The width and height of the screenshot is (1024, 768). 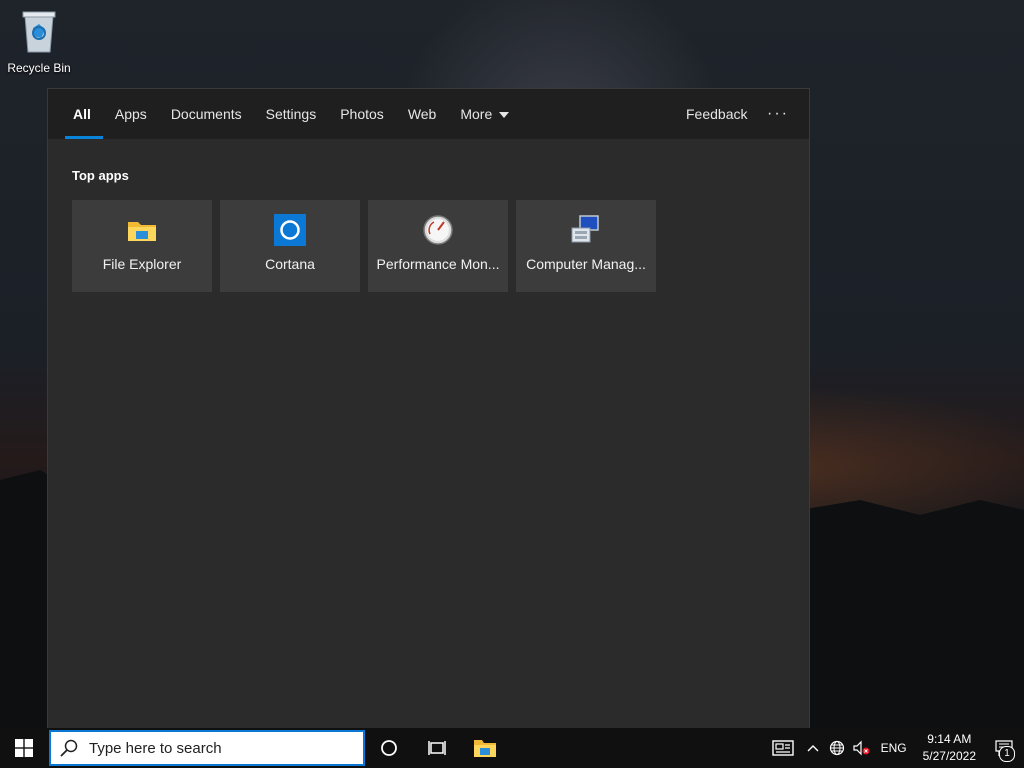 What do you see at coordinates (291, 114) in the screenshot?
I see `tab-settings: Settings` at bounding box center [291, 114].